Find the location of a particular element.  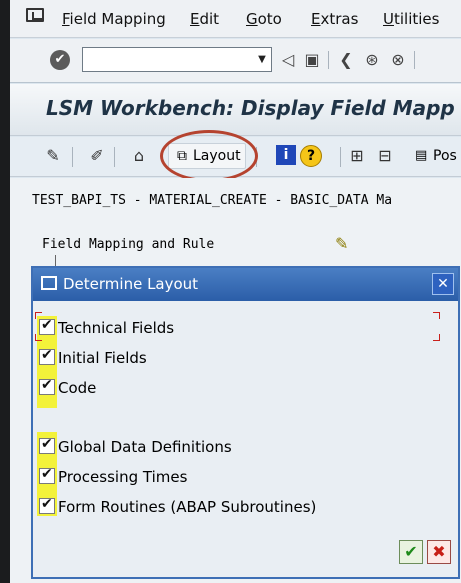

back-arrow-icon: ◁ is located at coordinates (288, 60).